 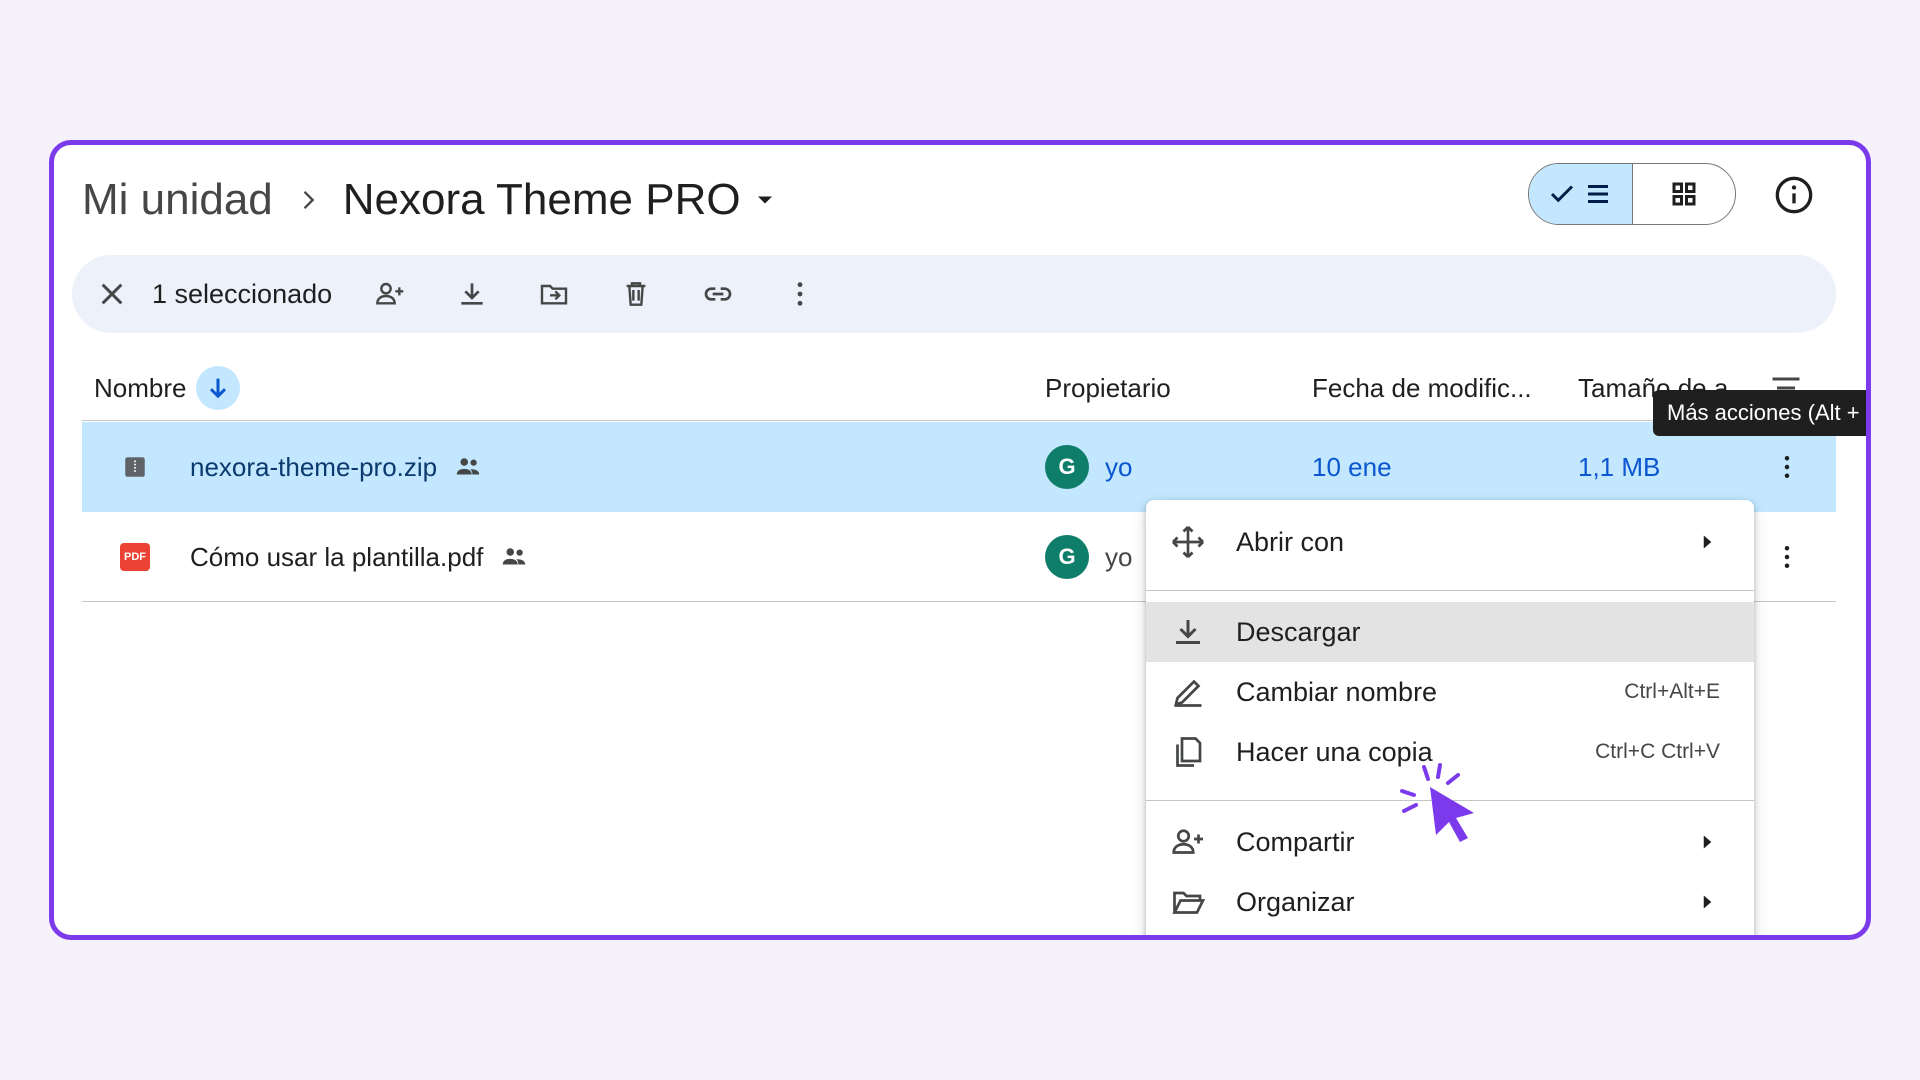 I want to click on sort-arrow-down-icon, so click(x=218, y=388).